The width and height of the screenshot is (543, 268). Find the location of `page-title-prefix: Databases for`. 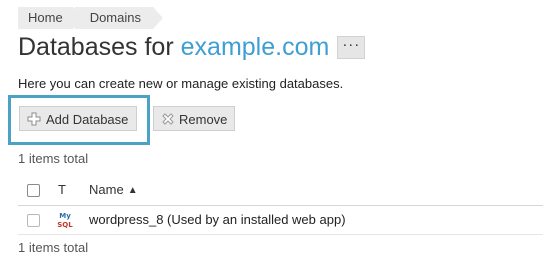

page-title-prefix: Databases for is located at coordinates (96, 47).